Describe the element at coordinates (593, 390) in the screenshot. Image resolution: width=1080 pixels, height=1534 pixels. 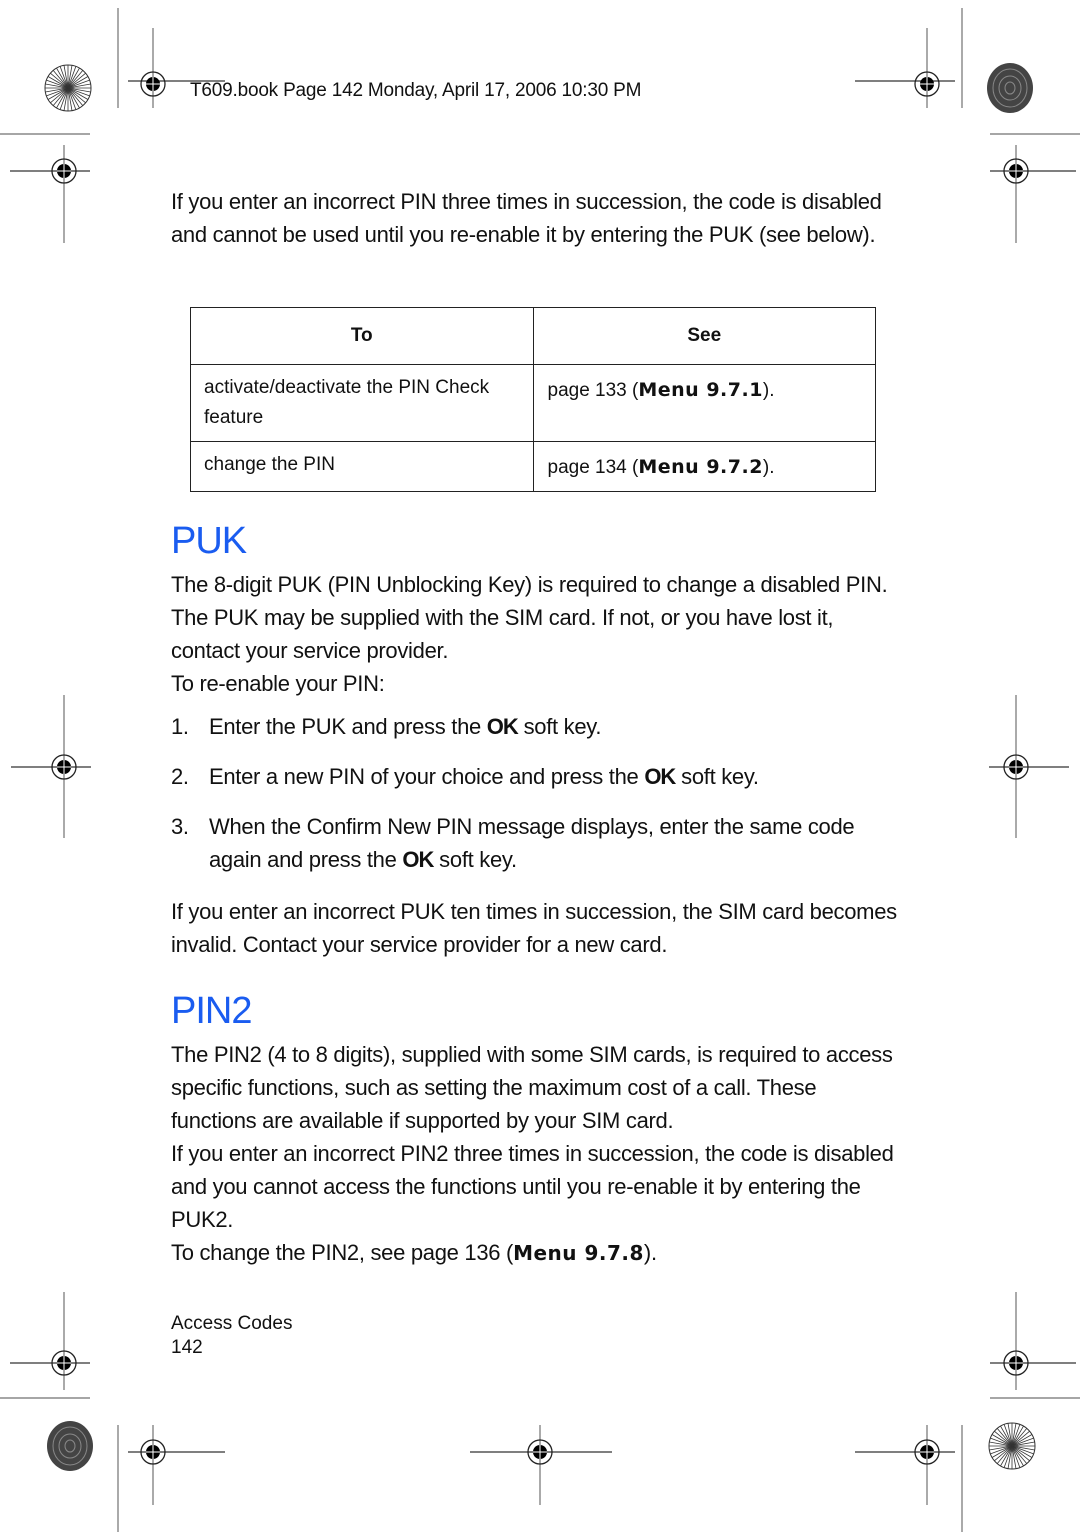
I see `page-reference: page 133 (` at that location.